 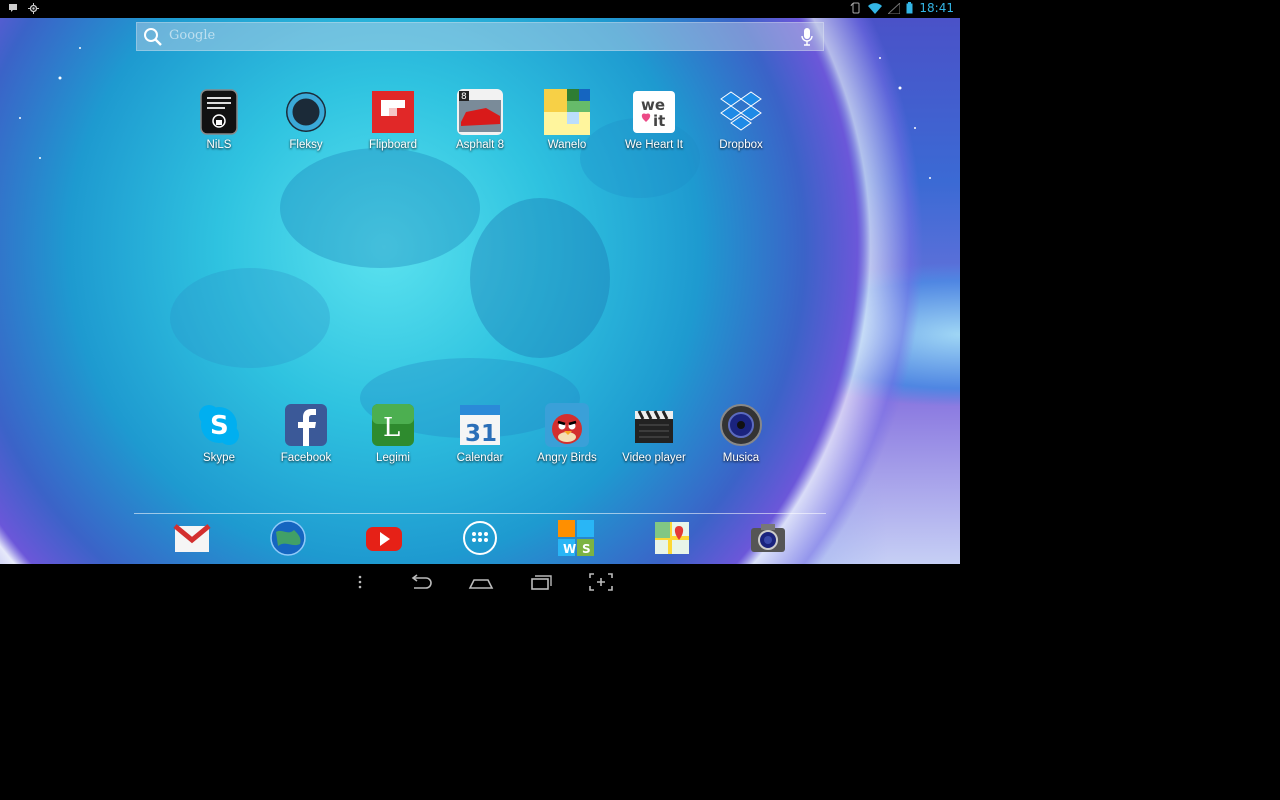 I want to click on app-musica: Musica, so click(x=741, y=432).